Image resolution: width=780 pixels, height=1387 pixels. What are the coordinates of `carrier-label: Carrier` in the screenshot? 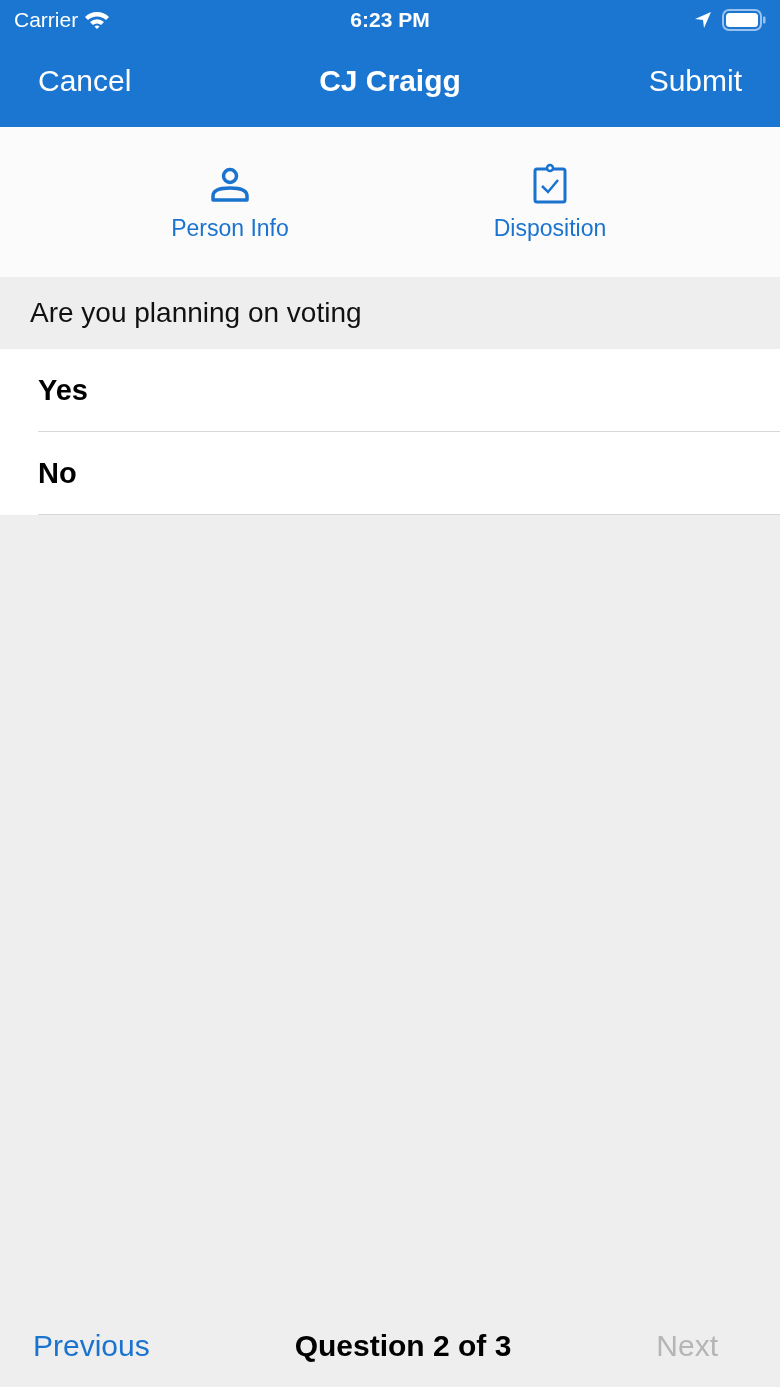 It's located at (46, 20).